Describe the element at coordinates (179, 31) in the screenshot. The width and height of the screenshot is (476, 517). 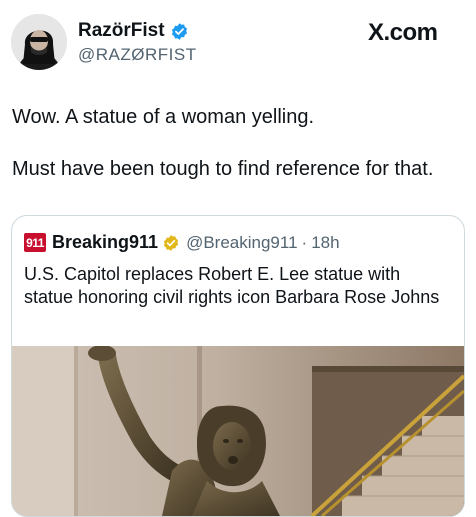
I see `blue-check-icon` at that location.